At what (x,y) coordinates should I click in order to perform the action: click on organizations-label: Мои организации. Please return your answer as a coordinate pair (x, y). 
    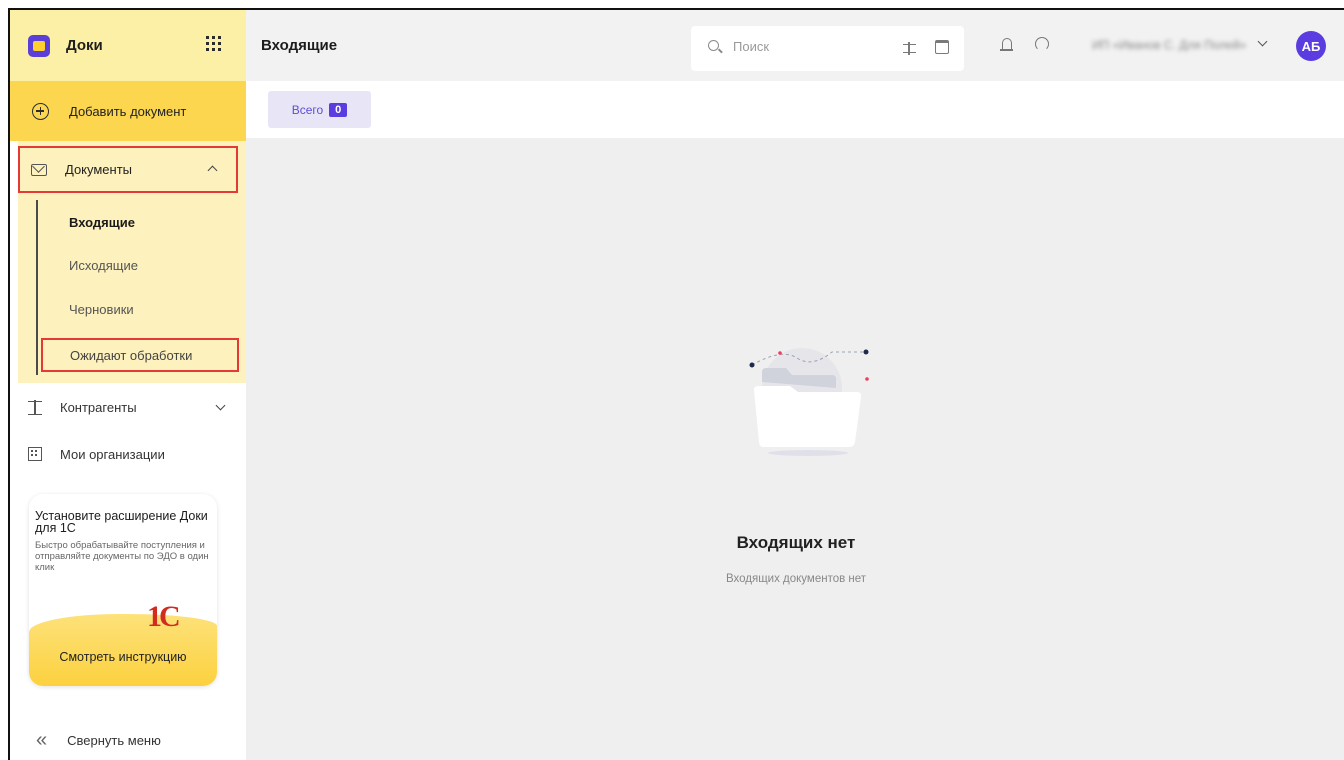
    Looking at the image, I should click on (112, 454).